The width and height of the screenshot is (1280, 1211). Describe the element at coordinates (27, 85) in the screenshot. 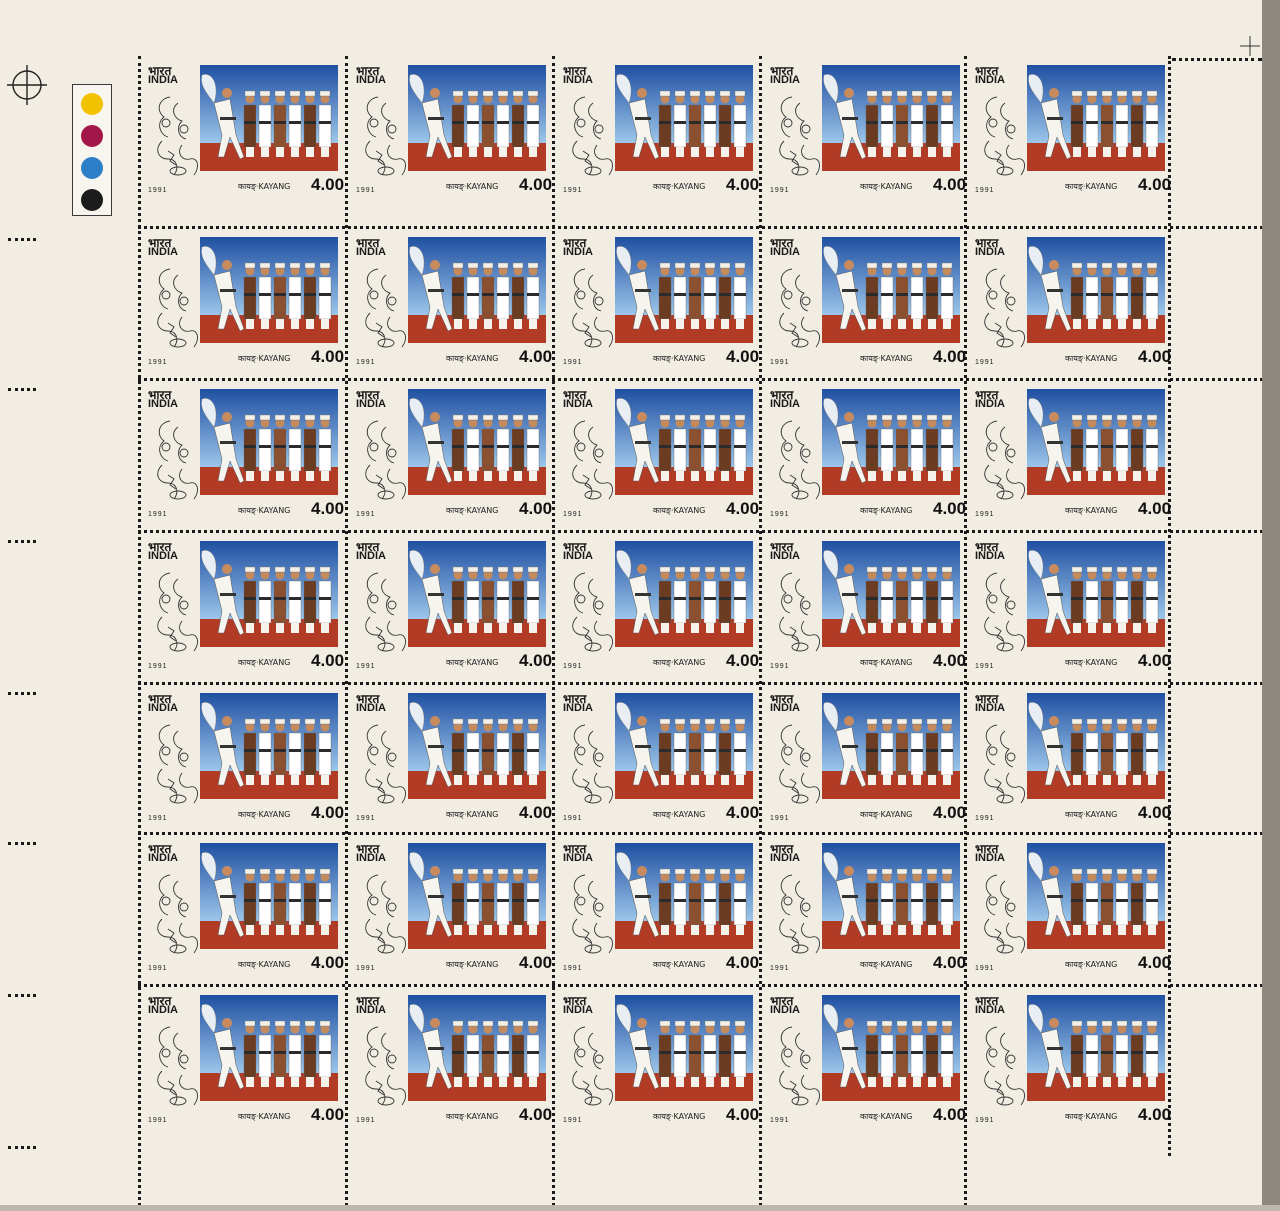

I see `registration-mark-icon` at that location.